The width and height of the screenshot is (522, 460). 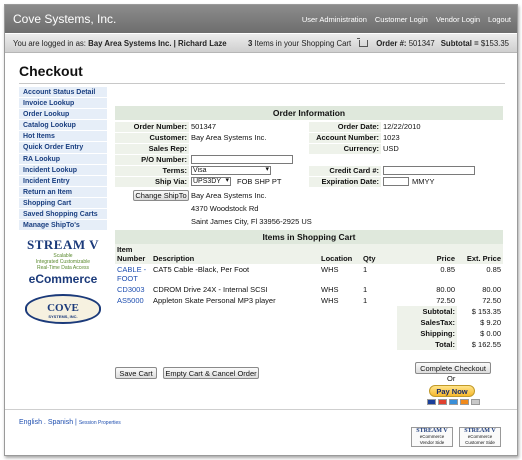 I want to click on shipping-row: Shipping: $ 0.00, so click(x=309, y=333).